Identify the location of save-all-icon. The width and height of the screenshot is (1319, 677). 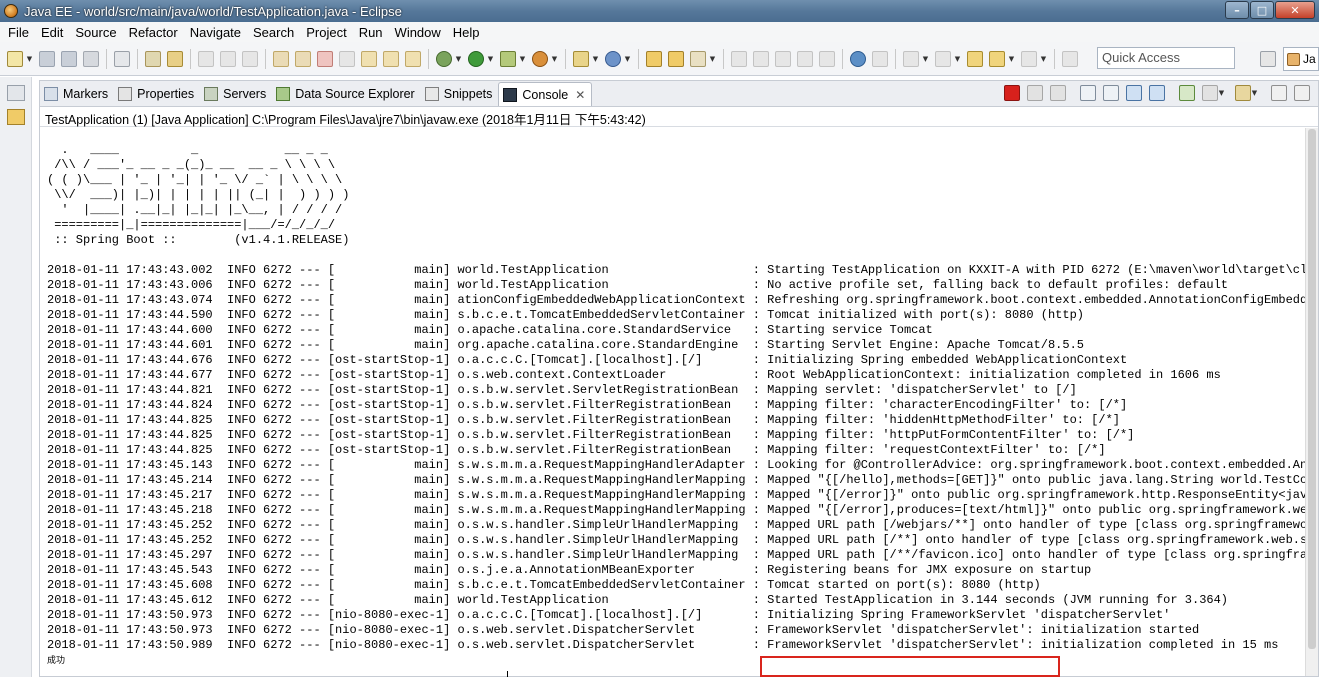
(69, 58).